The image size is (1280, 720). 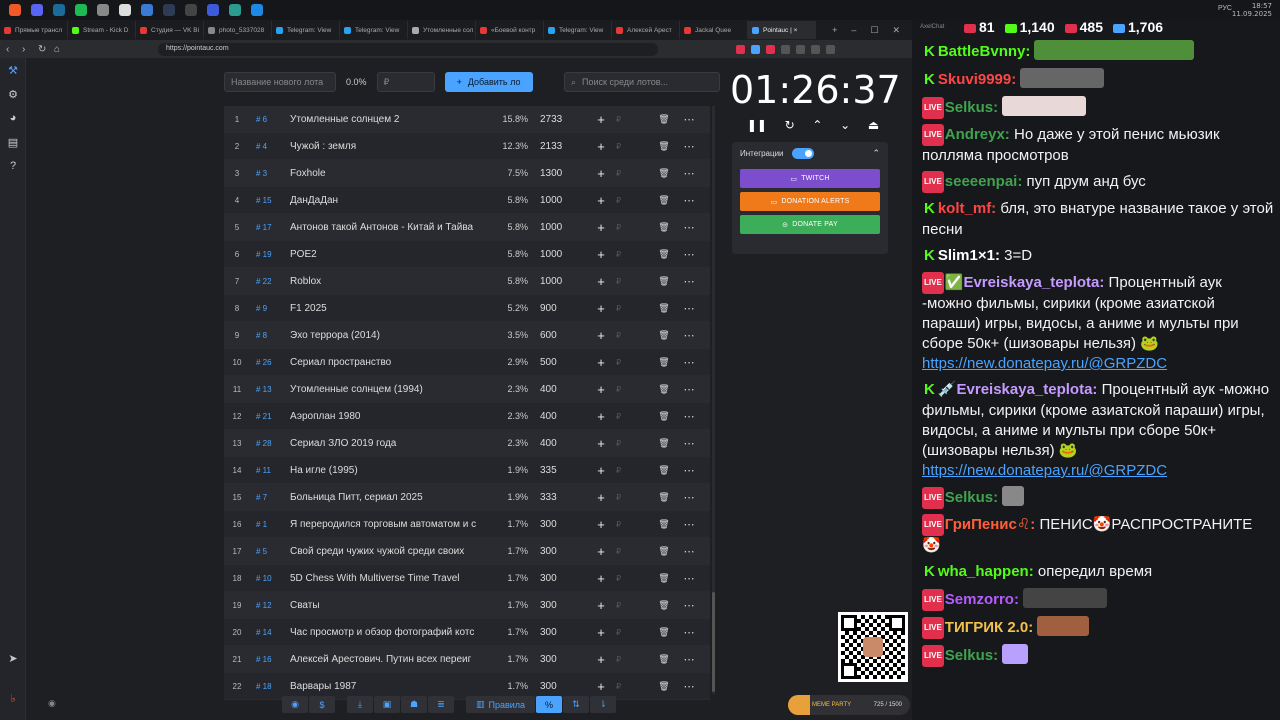 I want to click on steam-icon, so click(x=59, y=10).